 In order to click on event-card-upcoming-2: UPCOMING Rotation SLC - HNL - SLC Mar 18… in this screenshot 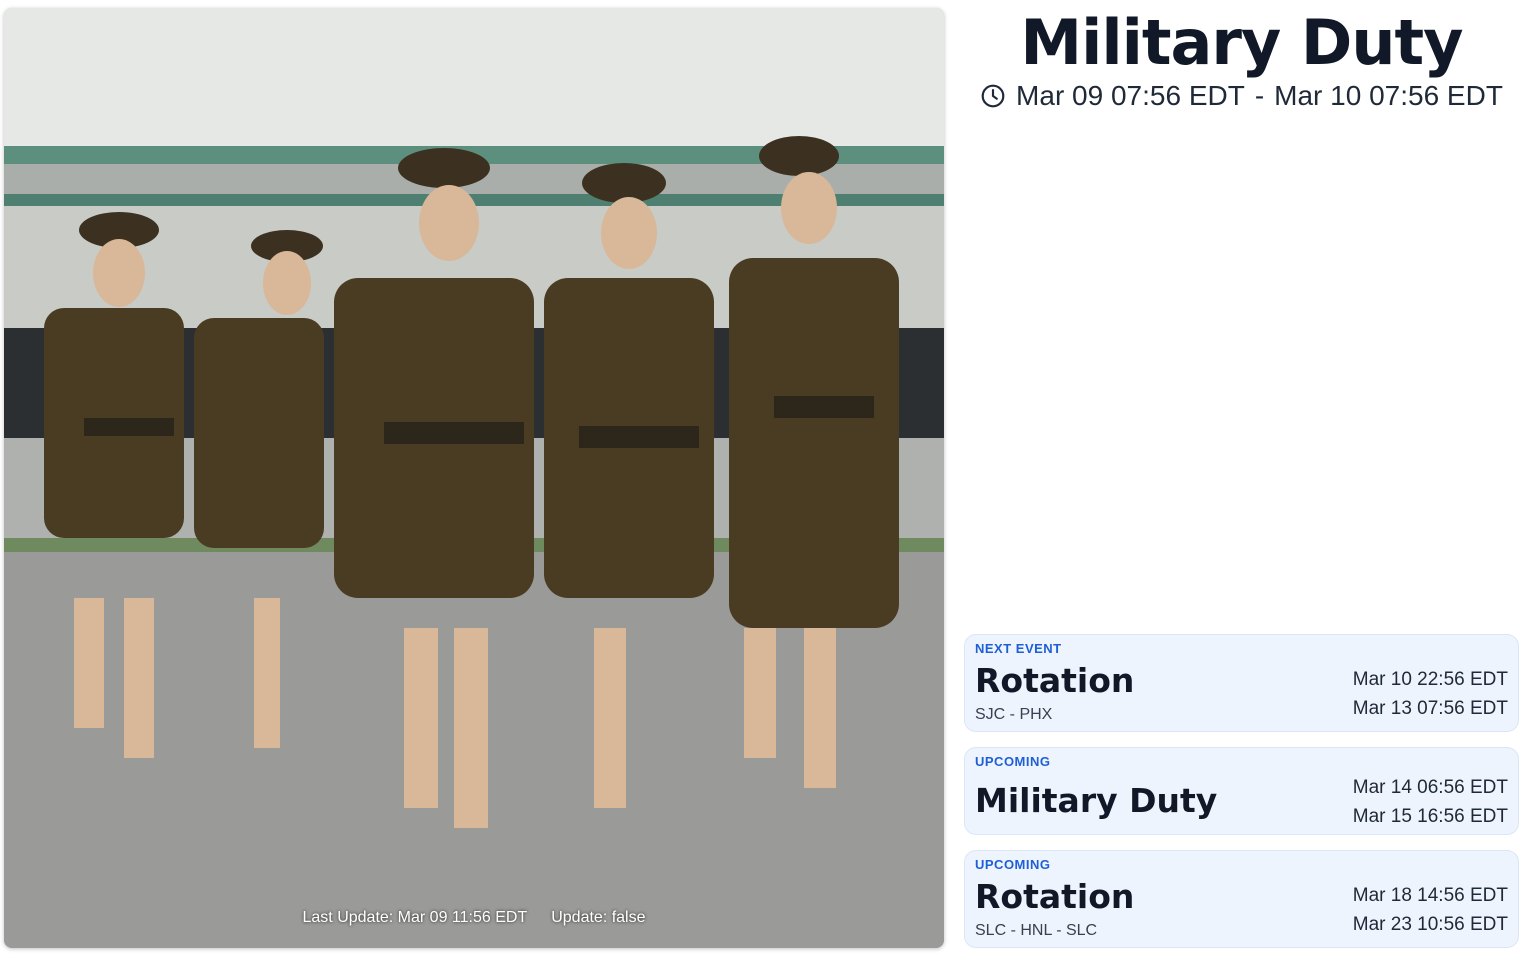, I will do `click(1241, 899)`.